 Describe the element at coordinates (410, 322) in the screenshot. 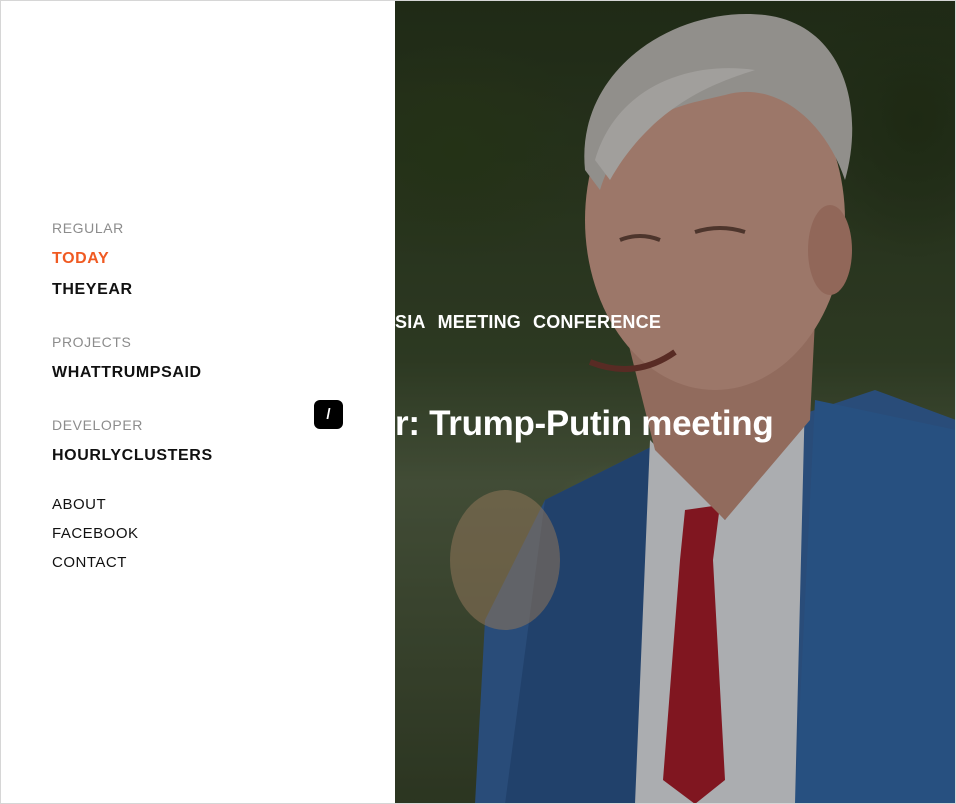

I see `tag-item: SIA` at that location.